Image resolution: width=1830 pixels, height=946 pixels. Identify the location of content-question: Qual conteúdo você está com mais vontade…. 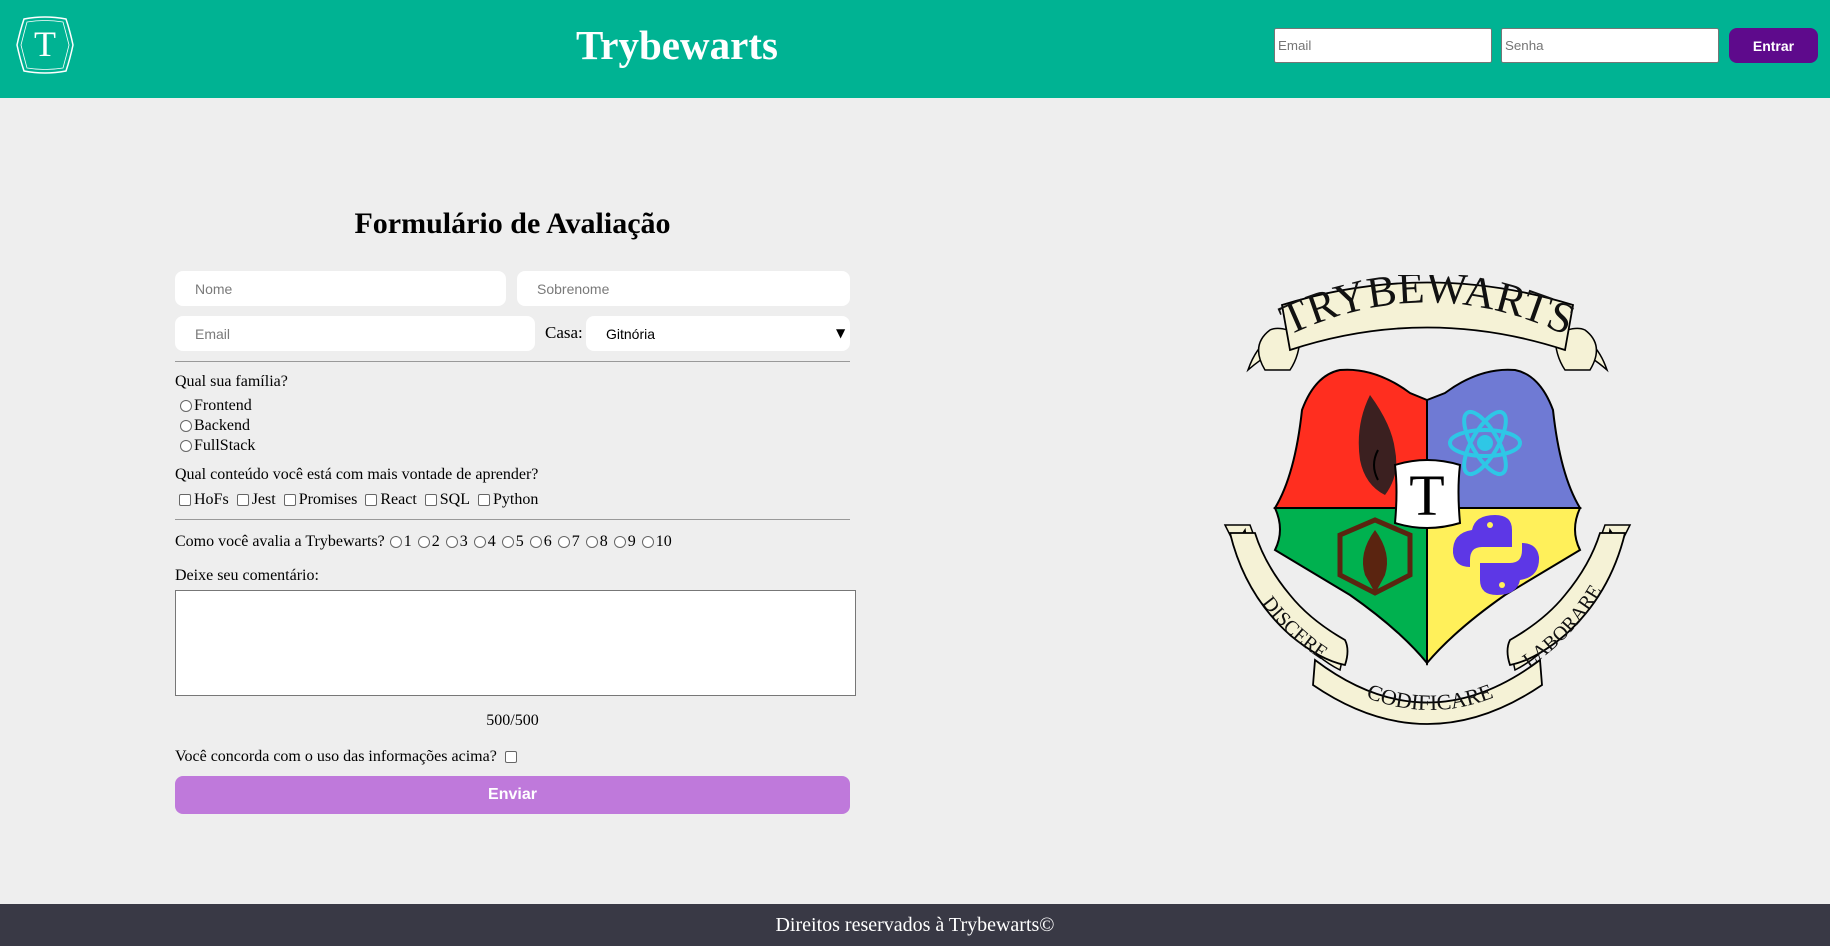
(357, 474).